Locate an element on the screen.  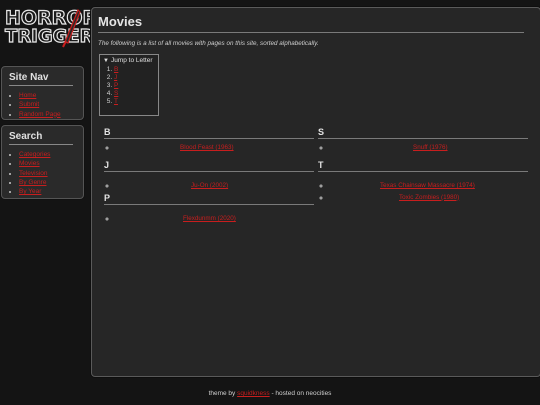
list-item: Ju-On (2002) is located at coordinates (215, 185).